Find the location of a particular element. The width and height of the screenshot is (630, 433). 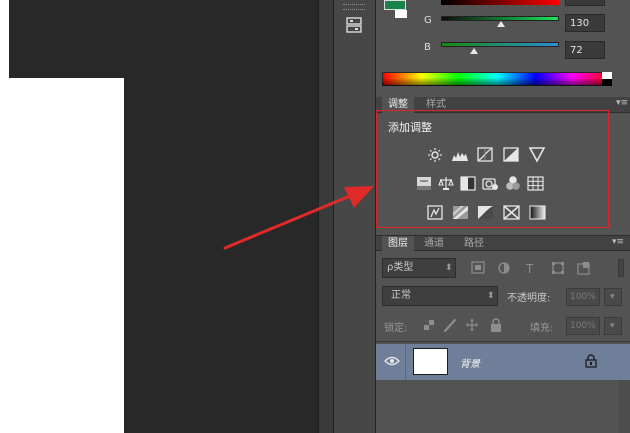

pixel-filter-icon is located at coordinates (478, 267).